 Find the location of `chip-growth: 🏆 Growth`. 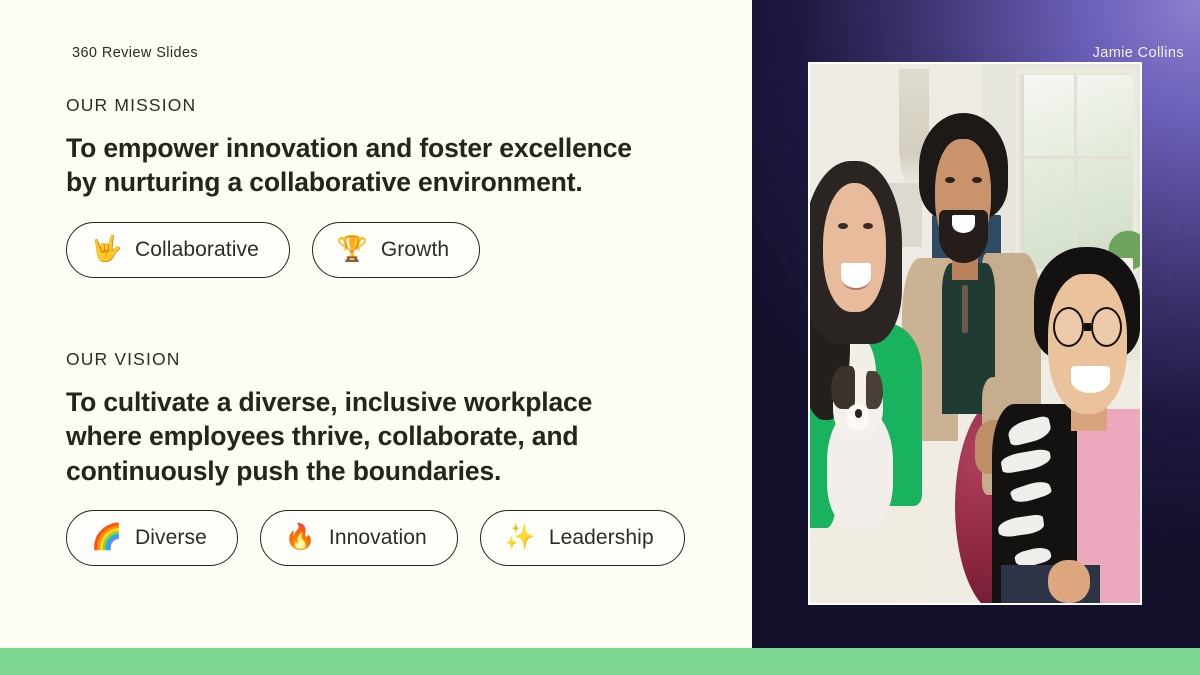

chip-growth: 🏆 Growth is located at coordinates (396, 249).